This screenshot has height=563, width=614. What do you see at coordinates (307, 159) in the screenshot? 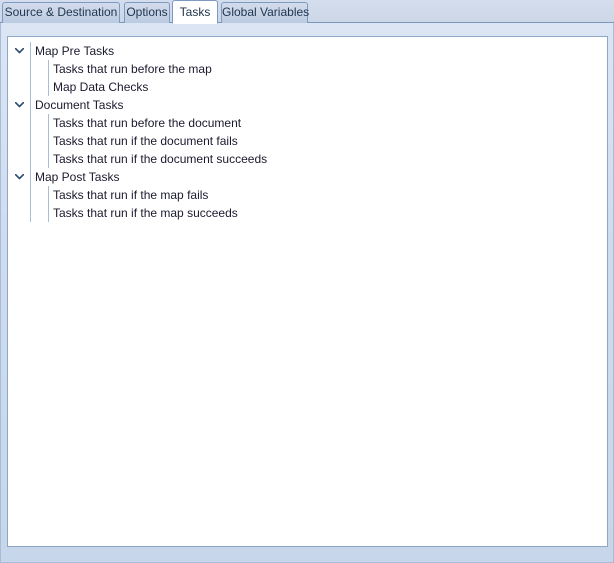
I see `tree-item-row: Tasks that run if the document succeeds` at bounding box center [307, 159].